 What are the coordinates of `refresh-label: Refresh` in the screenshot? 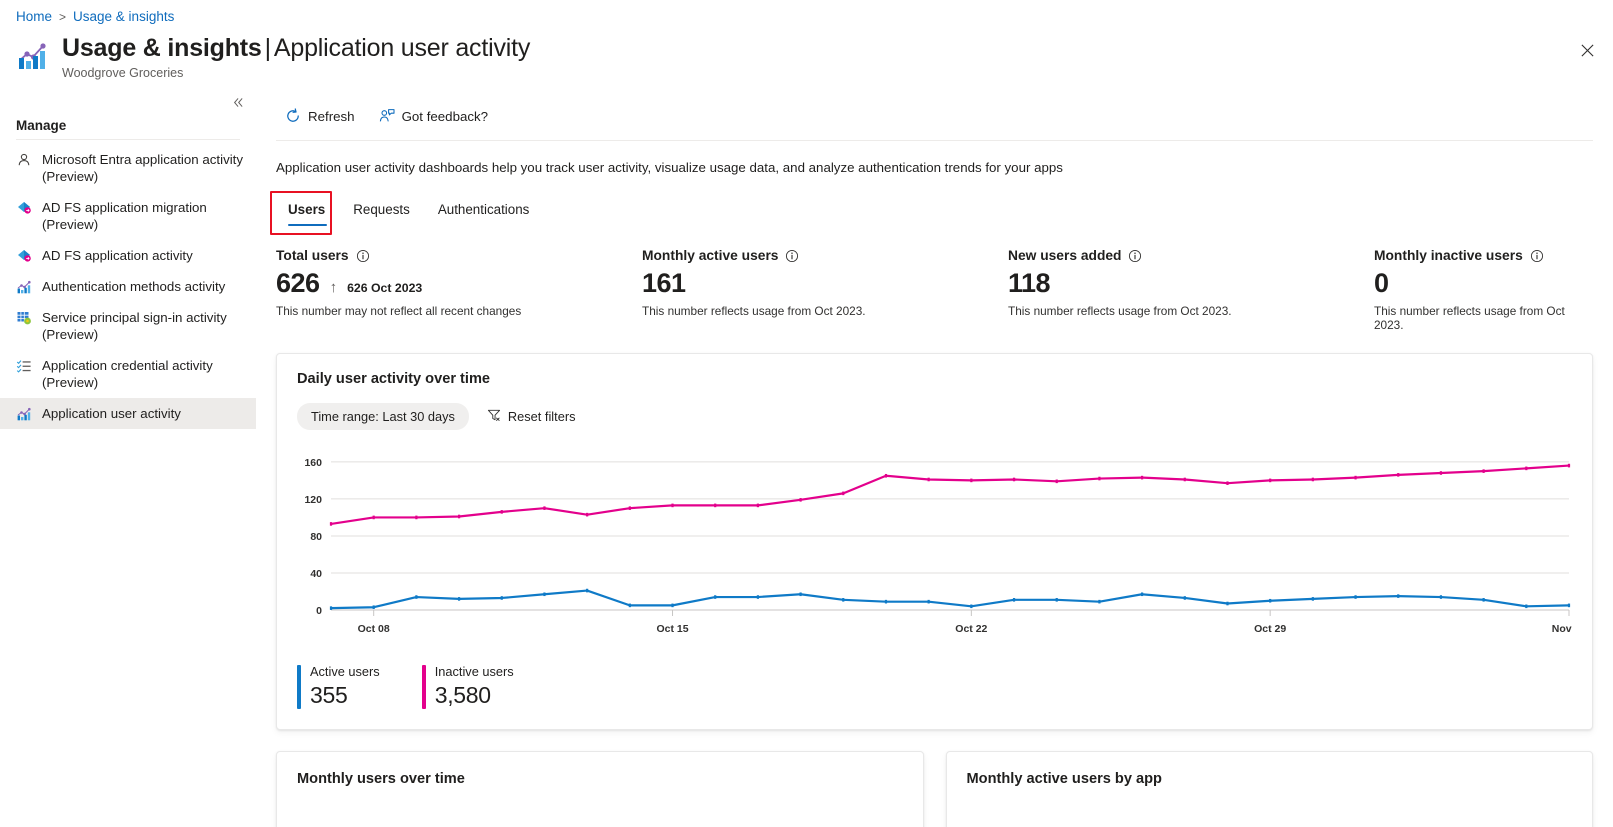 It's located at (331, 116).